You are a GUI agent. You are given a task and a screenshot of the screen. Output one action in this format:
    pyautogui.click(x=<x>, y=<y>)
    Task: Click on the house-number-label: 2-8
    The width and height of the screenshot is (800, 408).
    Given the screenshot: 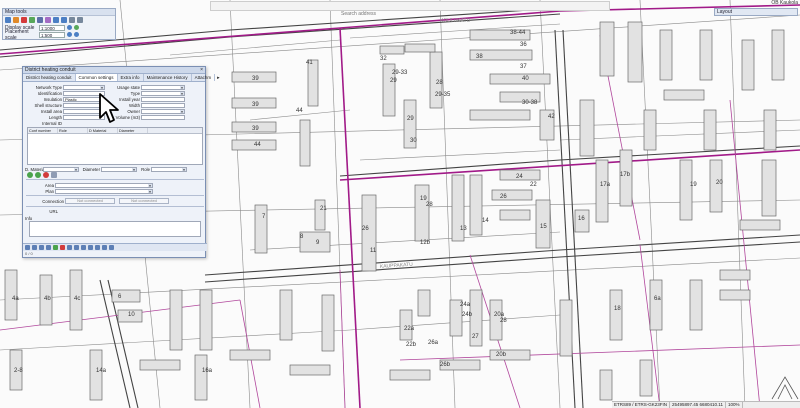 What is the action you would take?
    pyautogui.click(x=18, y=371)
    